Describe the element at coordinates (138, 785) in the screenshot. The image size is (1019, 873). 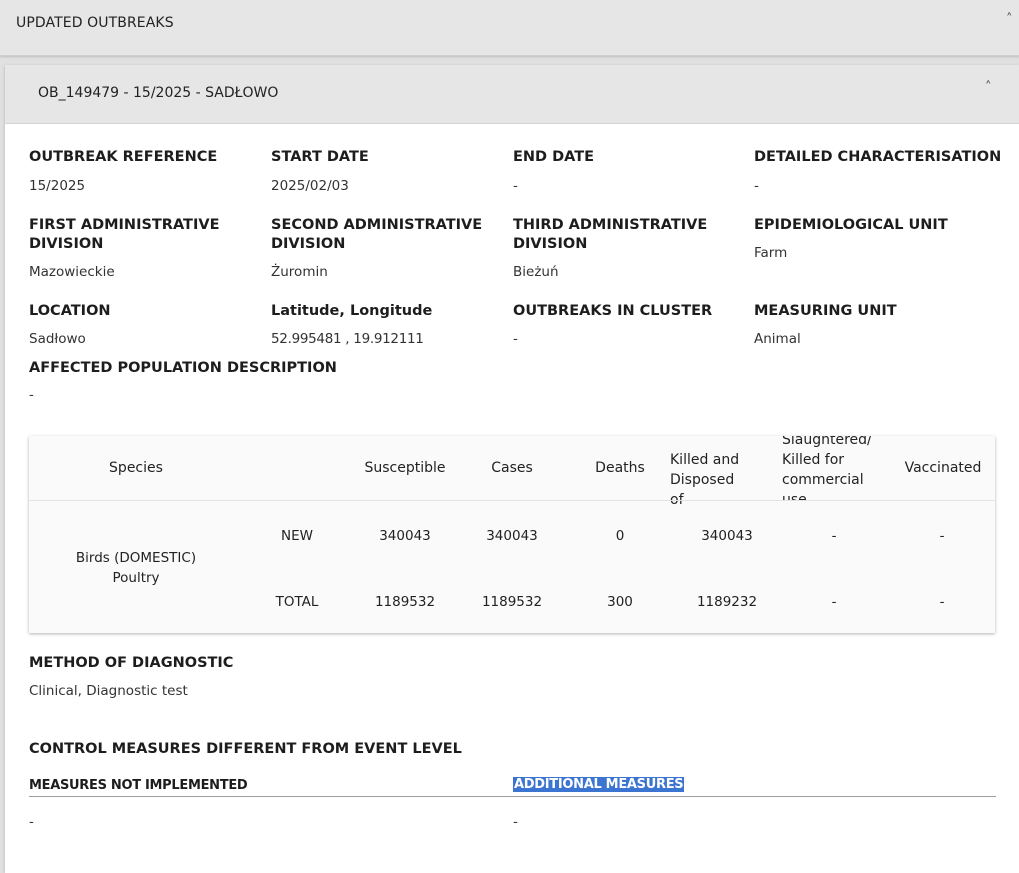
I see `measures-not-implemented-label: MEASURES NOT IMPLEMENTED` at that location.